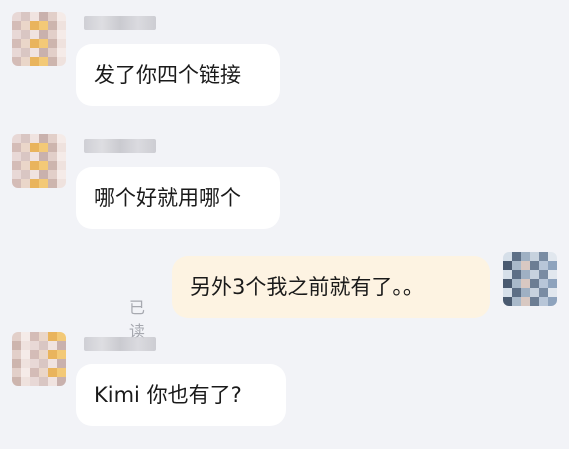 The height and width of the screenshot is (449, 569). I want to click on message-bubble: 另外3个我之前就有了。。, so click(331, 287).